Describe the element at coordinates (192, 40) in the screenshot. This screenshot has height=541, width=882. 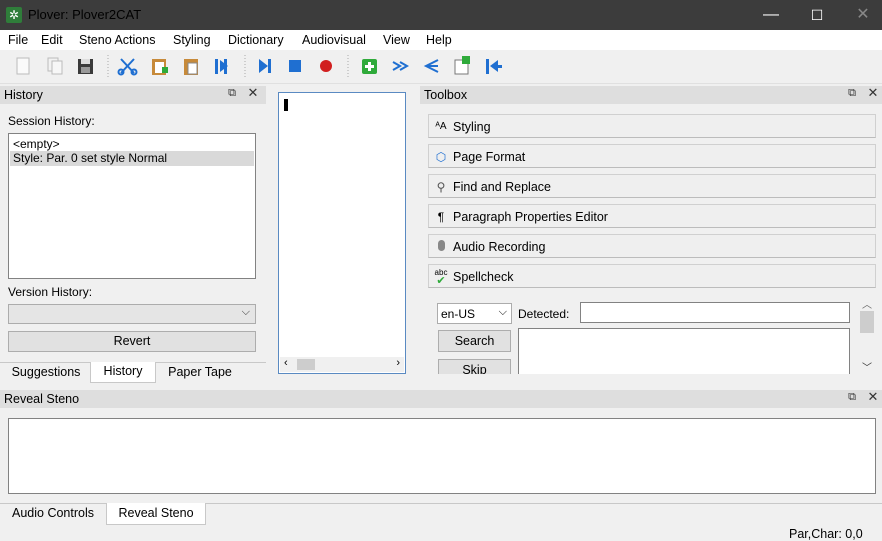
I see `menu-styling: Styling` at that location.